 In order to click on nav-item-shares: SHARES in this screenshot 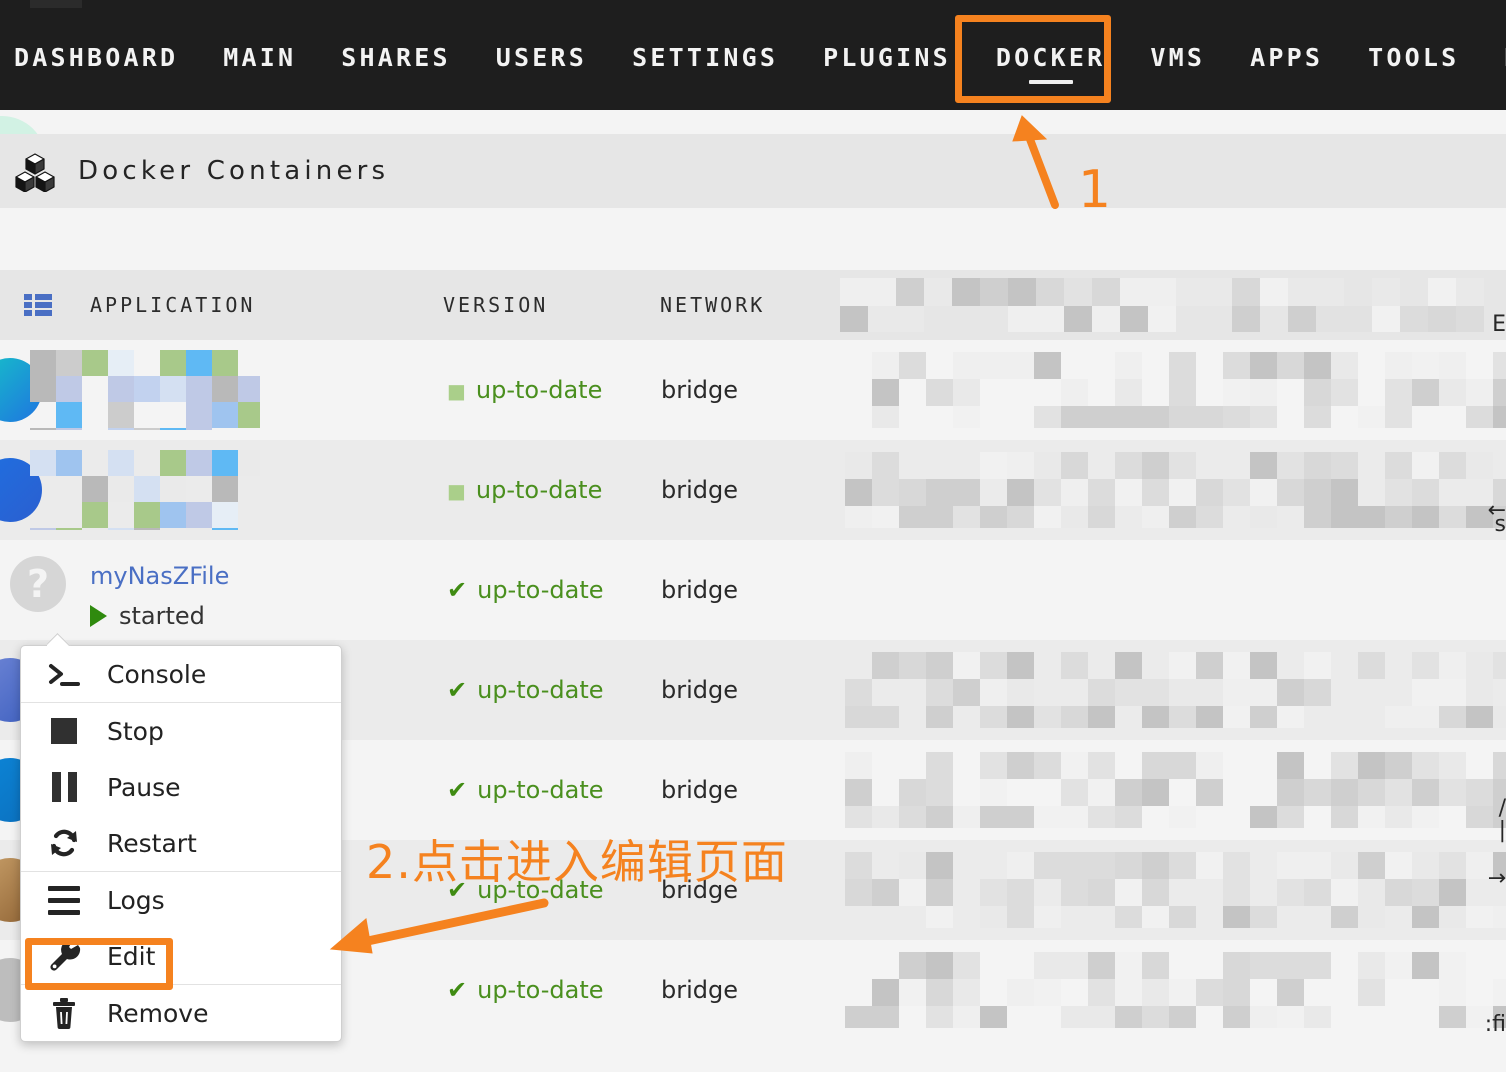, I will do `click(396, 58)`.